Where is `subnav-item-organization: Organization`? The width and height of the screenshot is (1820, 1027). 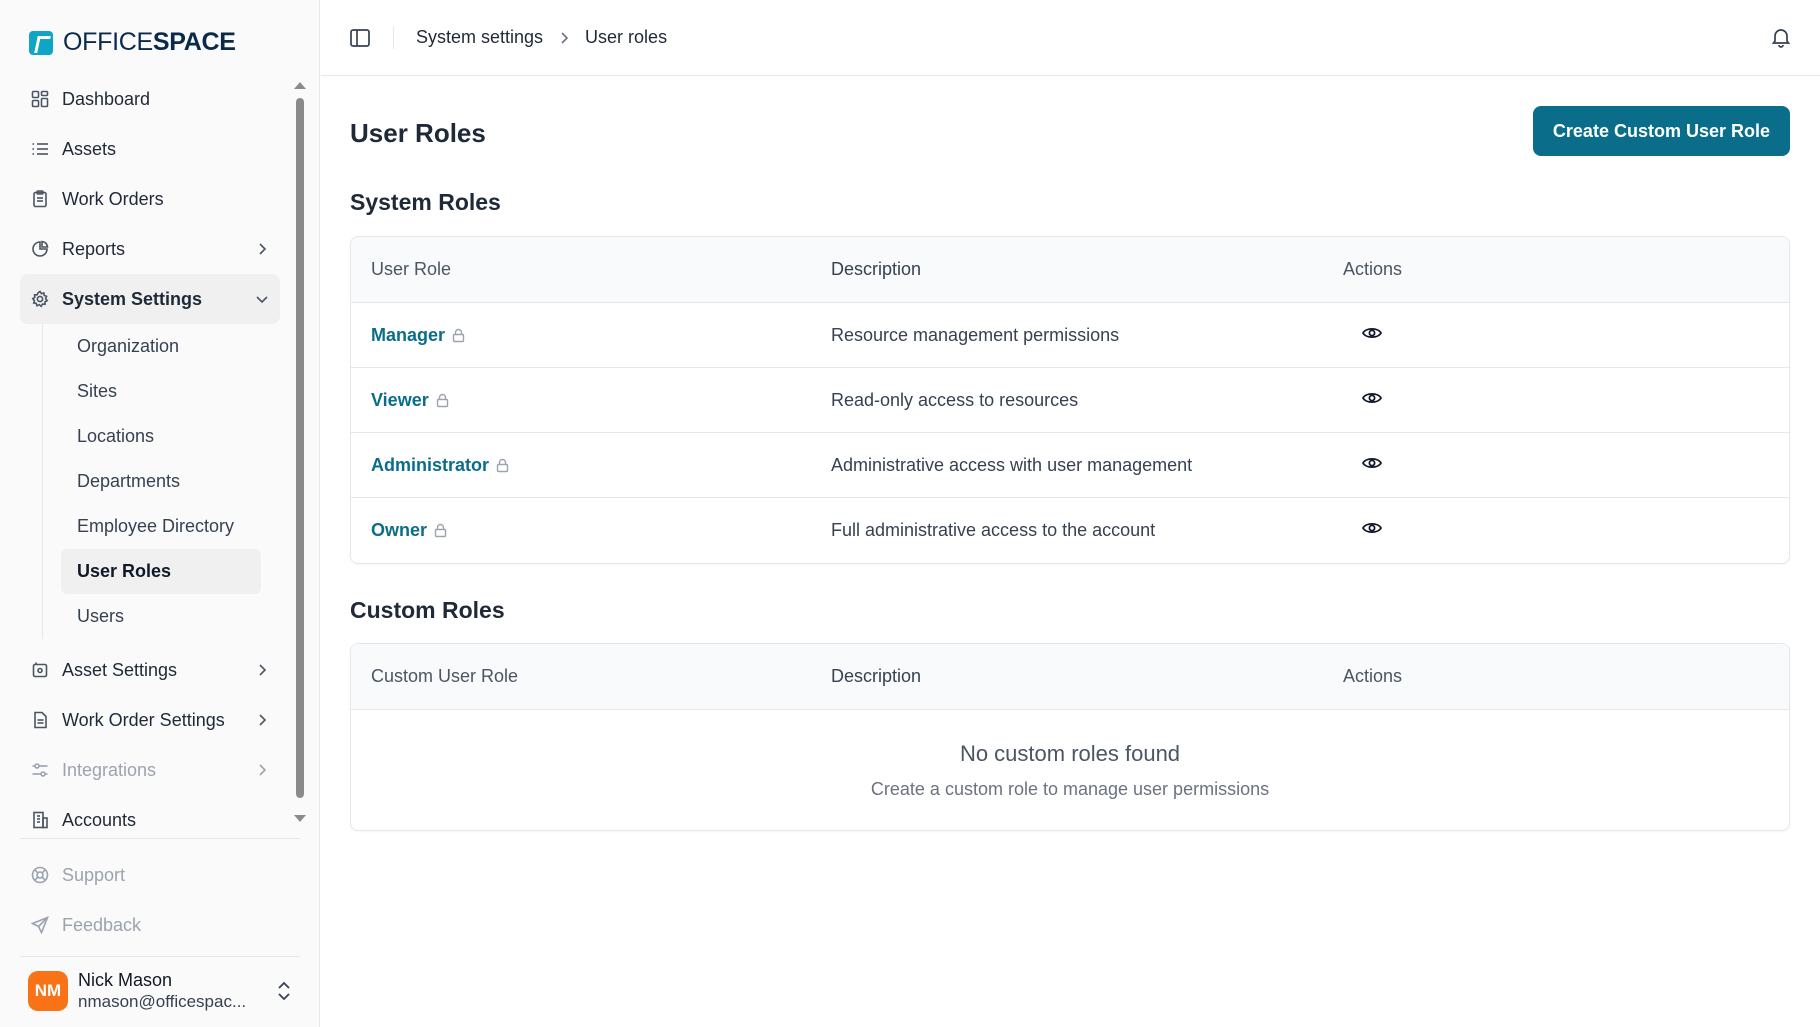 subnav-item-organization: Organization is located at coordinates (170, 346).